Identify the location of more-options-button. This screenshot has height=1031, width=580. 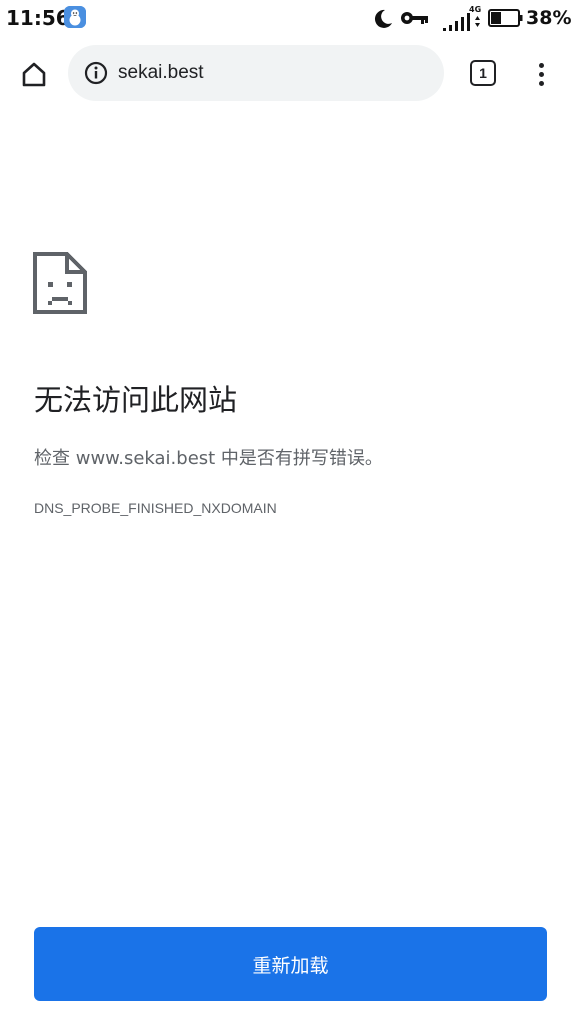
(541, 74).